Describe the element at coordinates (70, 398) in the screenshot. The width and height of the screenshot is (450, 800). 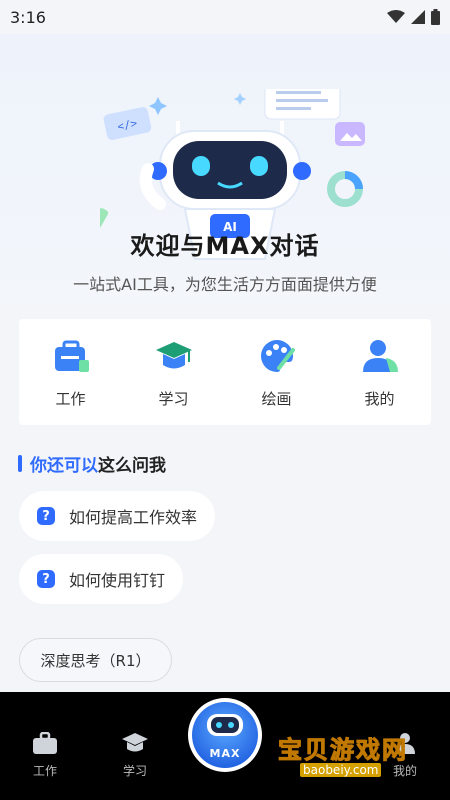
I see `tool-label: 工作` at that location.